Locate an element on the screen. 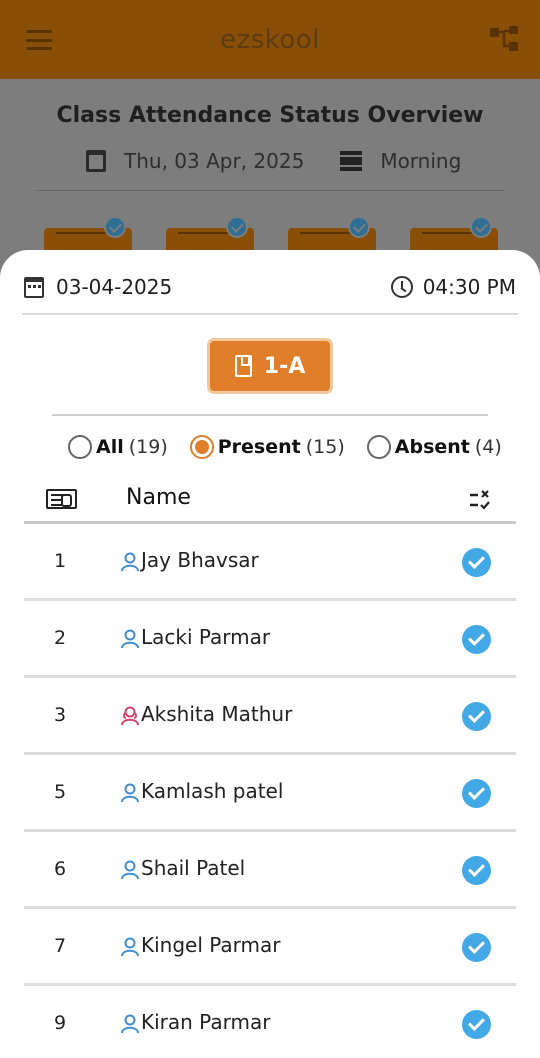 The width and height of the screenshot is (540, 1058). shift-icon is located at coordinates (351, 161).